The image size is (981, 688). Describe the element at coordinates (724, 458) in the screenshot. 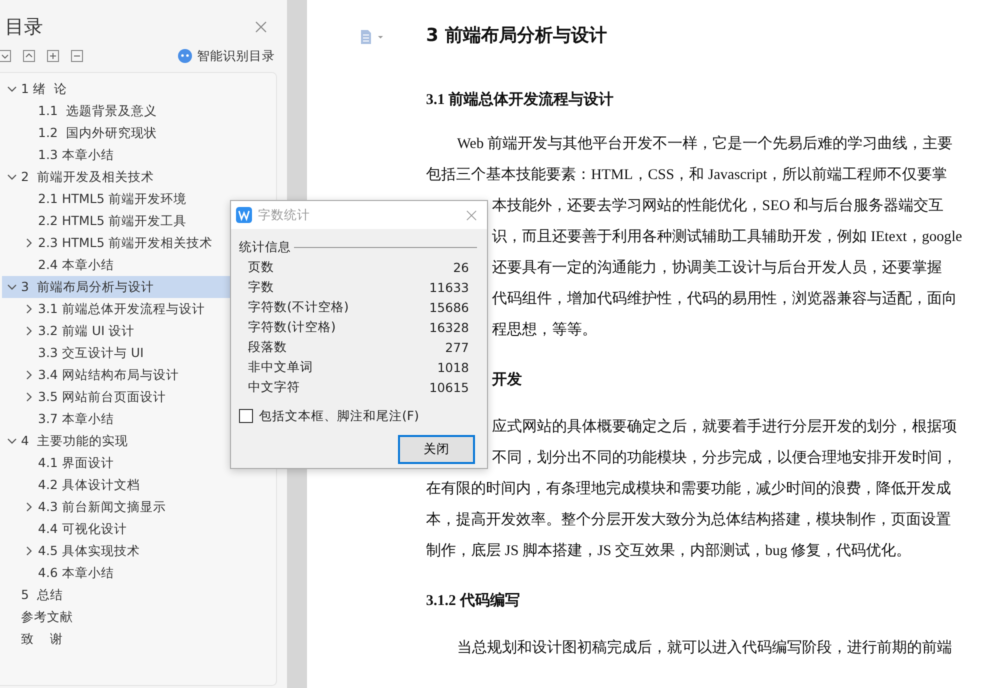

I see `body-text: 不同，划分出不同的功能模块，分步完成，以便合理地安排开发时间，` at that location.